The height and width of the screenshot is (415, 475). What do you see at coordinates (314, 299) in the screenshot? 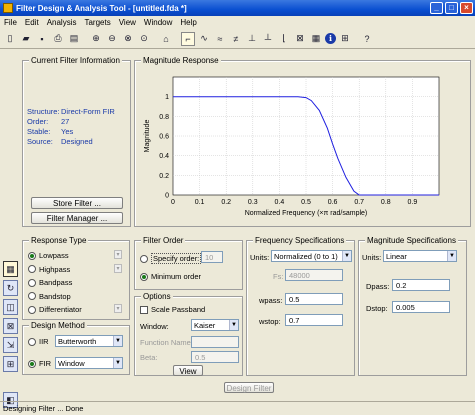
I see `wpass-field: 0.5` at bounding box center [314, 299].